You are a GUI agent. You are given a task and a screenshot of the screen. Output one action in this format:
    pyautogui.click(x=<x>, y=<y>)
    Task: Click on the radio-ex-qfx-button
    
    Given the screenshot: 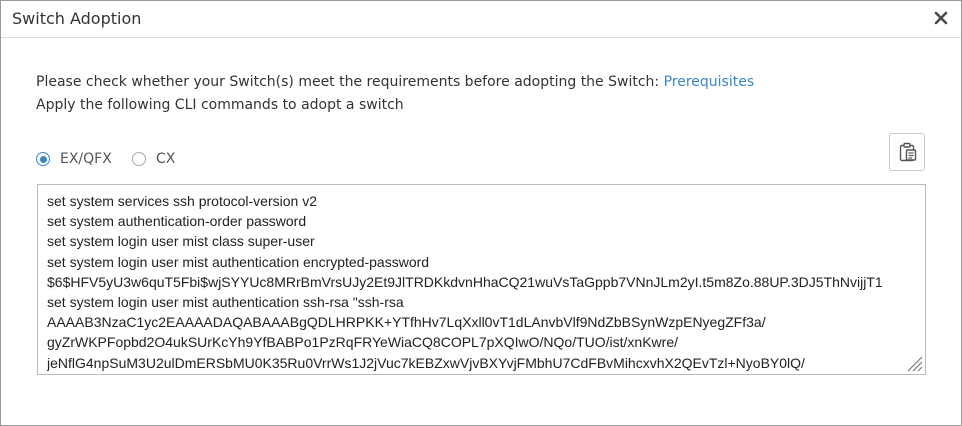 What is the action you would take?
    pyautogui.click(x=43, y=159)
    